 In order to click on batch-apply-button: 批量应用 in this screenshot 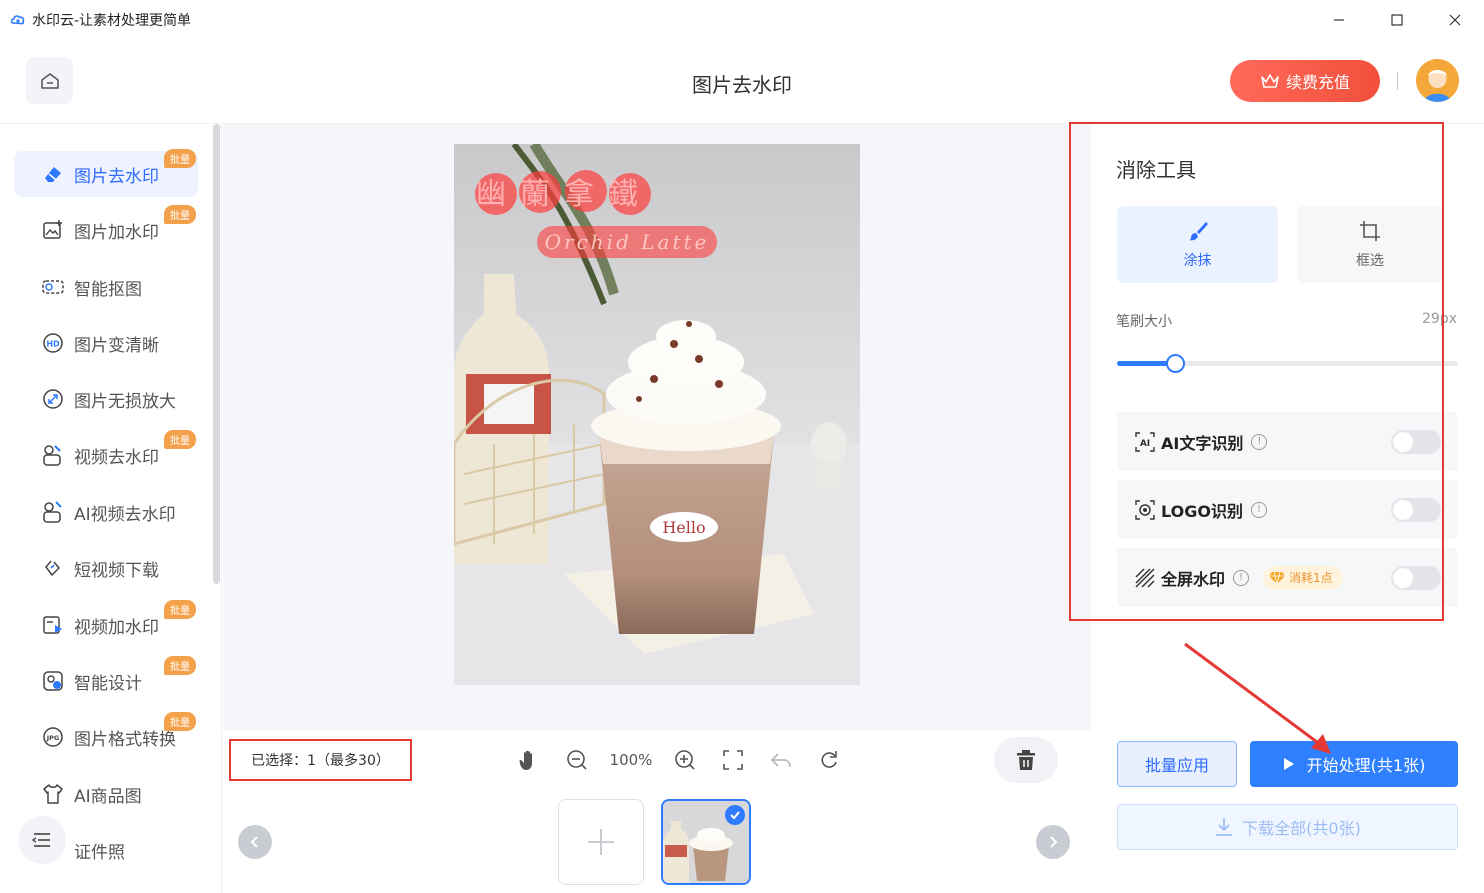, I will do `click(1177, 764)`.